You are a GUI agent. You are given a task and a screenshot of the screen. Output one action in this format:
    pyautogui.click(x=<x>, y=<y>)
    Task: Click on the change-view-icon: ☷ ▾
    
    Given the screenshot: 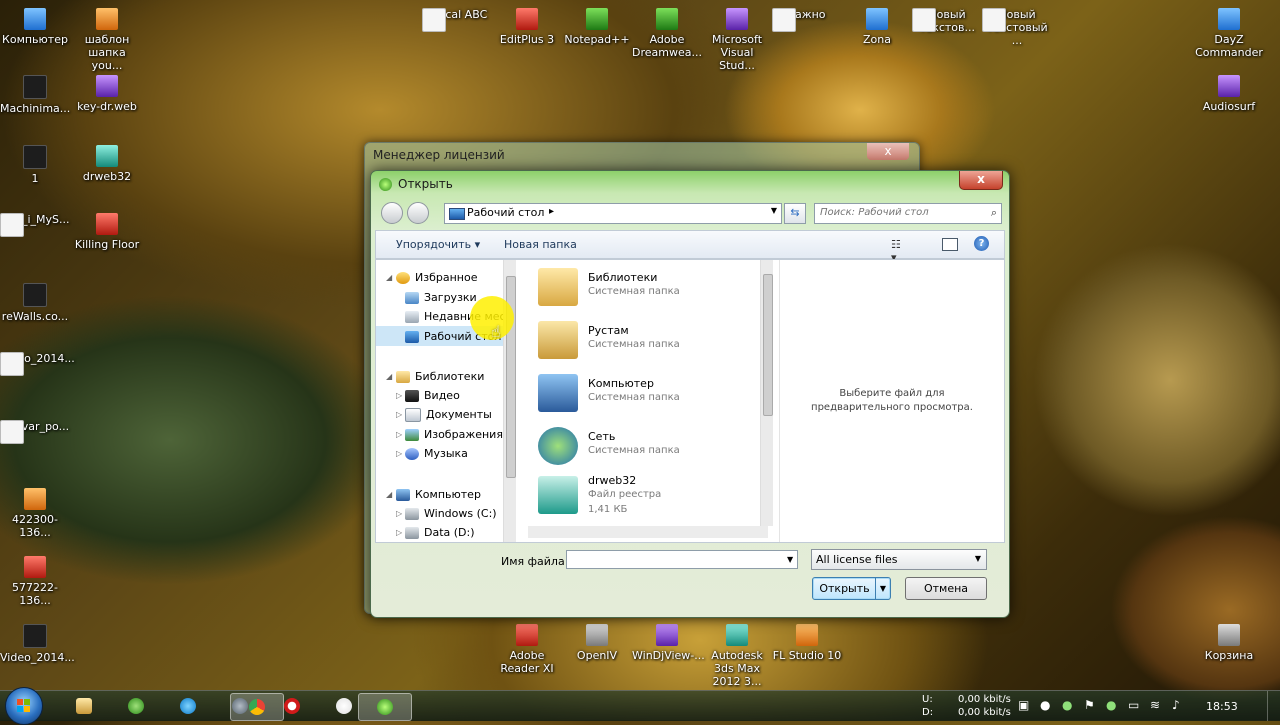 What is the action you would take?
    pyautogui.click(x=899, y=251)
    